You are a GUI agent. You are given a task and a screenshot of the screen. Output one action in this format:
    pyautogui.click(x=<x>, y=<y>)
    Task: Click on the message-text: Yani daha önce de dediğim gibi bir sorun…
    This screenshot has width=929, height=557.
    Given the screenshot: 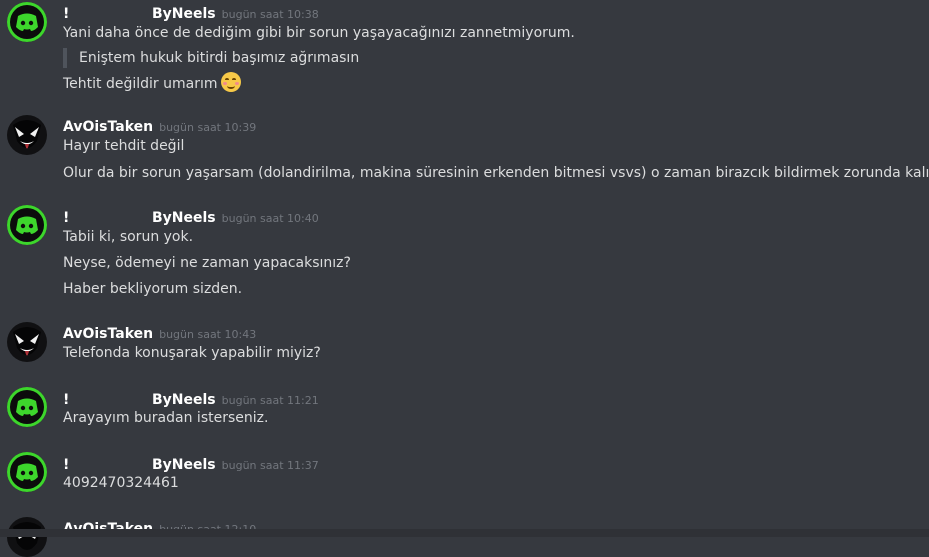 What is the action you would take?
    pyautogui.click(x=319, y=33)
    